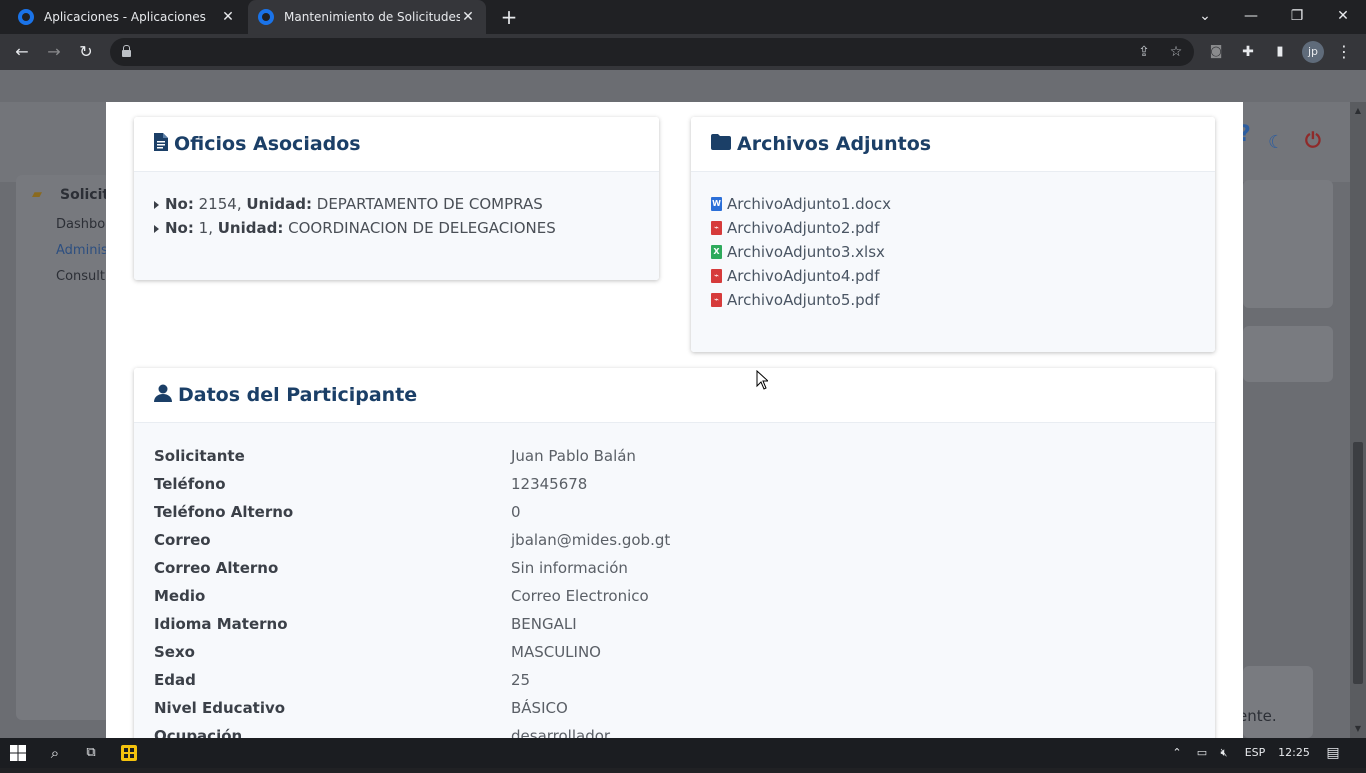 This screenshot has height=773, width=1366. What do you see at coordinates (803, 276) in the screenshot?
I see `file-name: ArchivoAdjunto4.pdf` at bounding box center [803, 276].